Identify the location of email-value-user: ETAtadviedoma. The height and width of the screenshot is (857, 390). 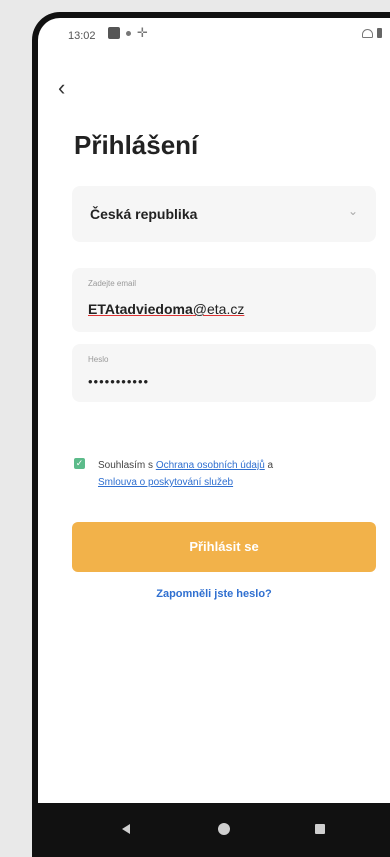
(140, 309).